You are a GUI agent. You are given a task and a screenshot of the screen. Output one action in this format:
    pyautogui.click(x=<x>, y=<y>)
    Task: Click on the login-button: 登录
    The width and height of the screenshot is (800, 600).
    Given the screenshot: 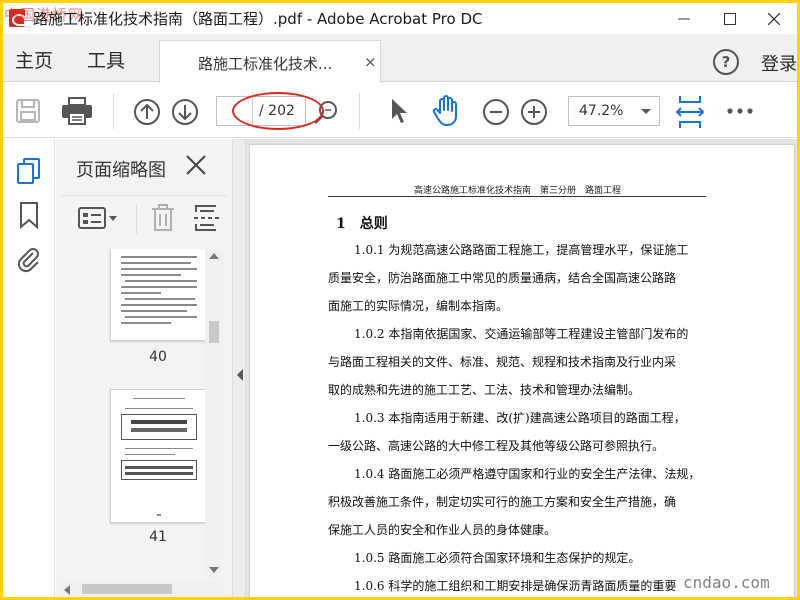 What is the action you would take?
    pyautogui.click(x=779, y=63)
    